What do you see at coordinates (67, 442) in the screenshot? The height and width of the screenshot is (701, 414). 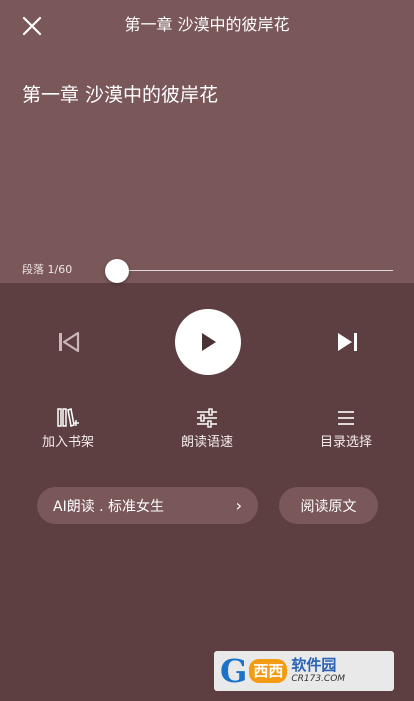 I see `add-to-shelf-label: 加入书架` at bounding box center [67, 442].